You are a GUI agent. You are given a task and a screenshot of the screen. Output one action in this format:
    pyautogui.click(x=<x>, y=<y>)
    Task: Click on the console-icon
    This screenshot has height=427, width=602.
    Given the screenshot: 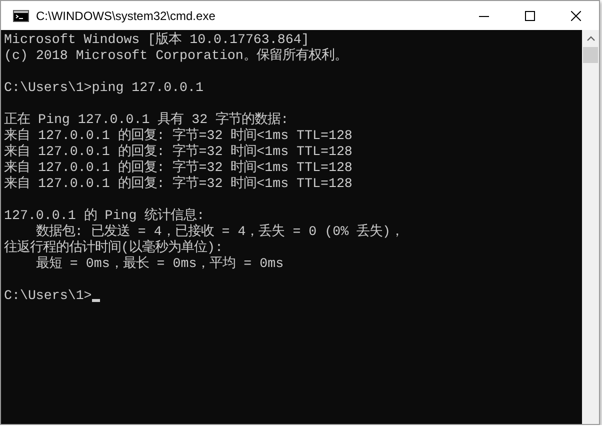 What is the action you would take?
    pyautogui.click(x=21, y=16)
    